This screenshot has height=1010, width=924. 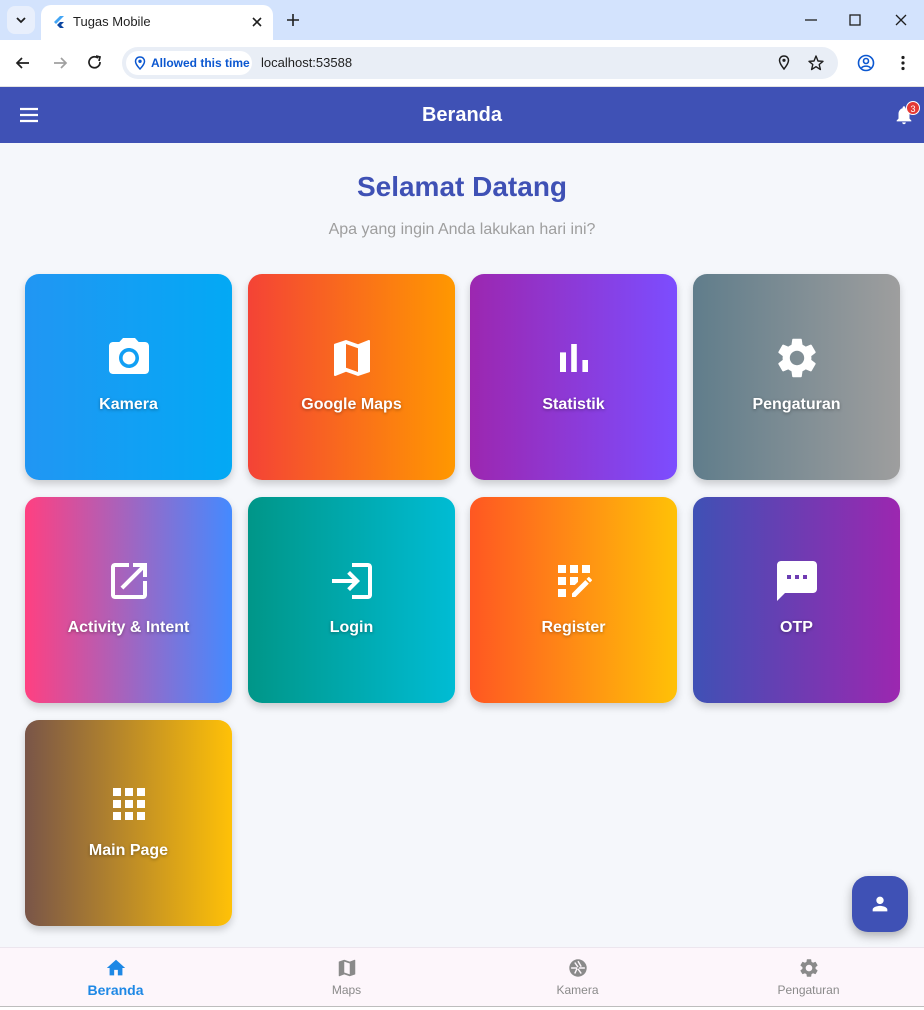 I want to click on location-pin-icon, so click(x=140, y=63).